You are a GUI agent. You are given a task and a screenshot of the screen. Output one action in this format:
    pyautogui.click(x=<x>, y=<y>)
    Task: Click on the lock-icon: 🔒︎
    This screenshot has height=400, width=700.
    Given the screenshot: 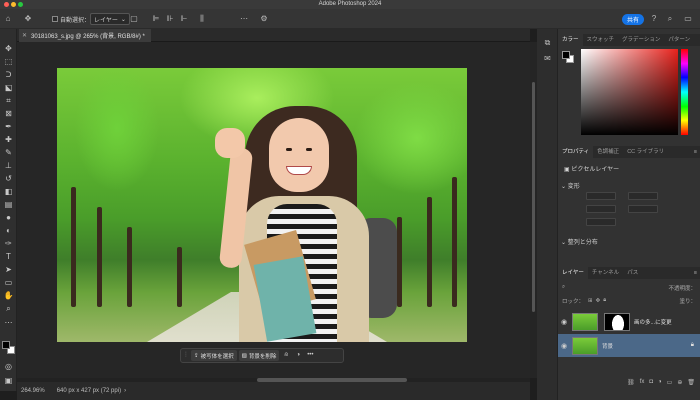 What is the action you would take?
    pyautogui.click(x=692, y=345)
    